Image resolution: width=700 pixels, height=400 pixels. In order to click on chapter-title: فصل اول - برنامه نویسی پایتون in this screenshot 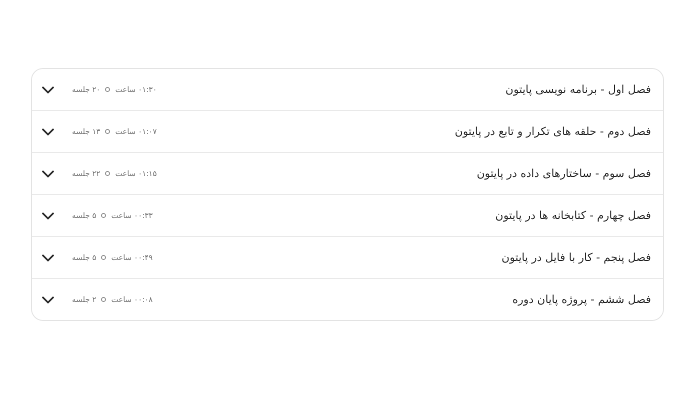, I will do `click(578, 89)`.